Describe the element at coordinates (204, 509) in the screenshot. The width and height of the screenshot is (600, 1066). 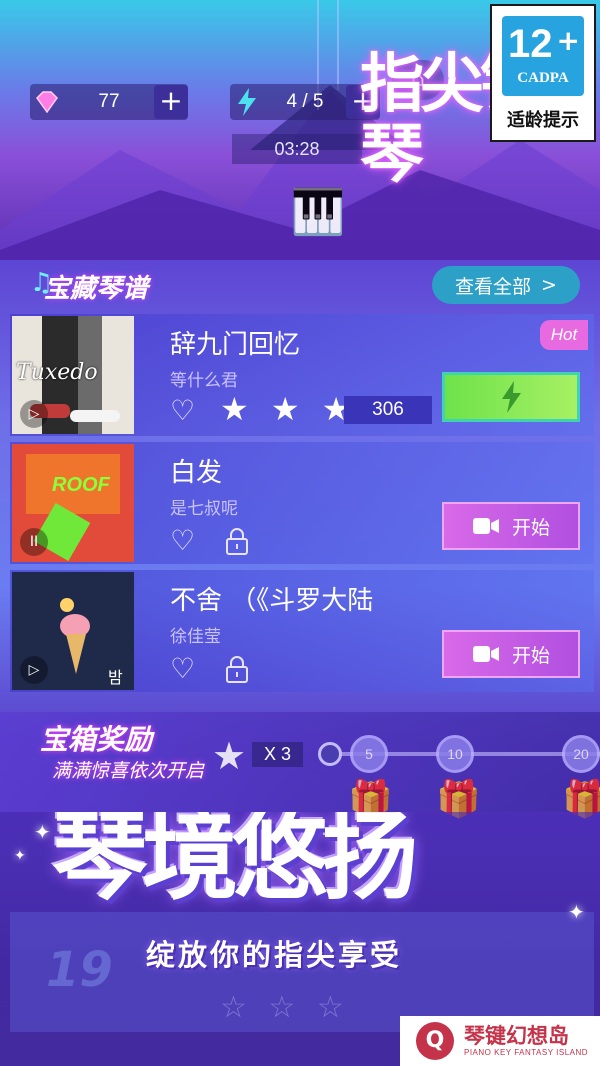
I see `song-artist: 是七叔呢` at that location.